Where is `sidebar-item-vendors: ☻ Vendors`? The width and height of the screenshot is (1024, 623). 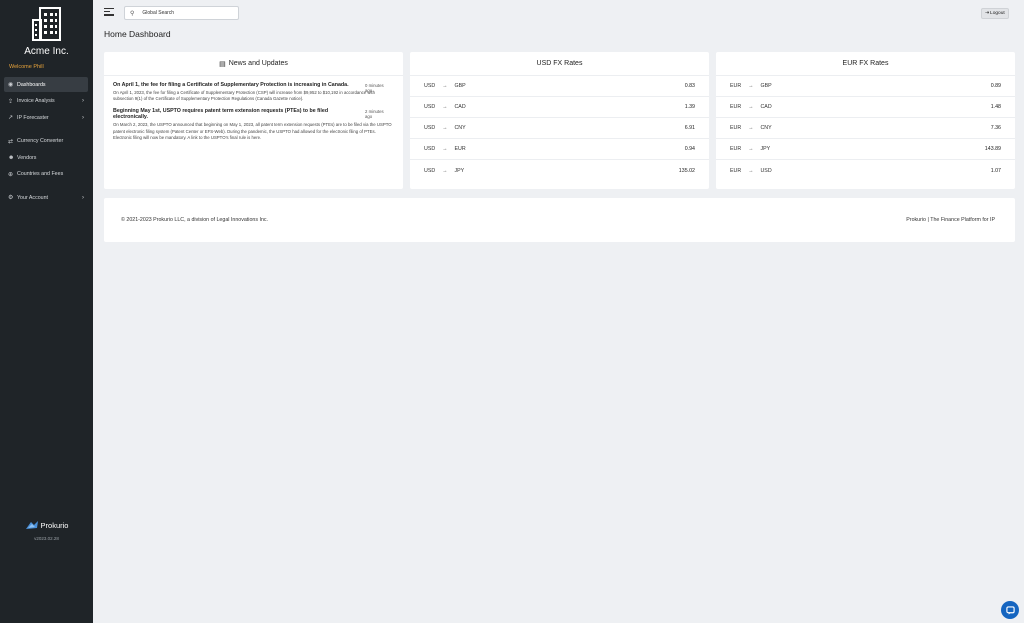
sidebar-item-vendors: ☻ Vendors is located at coordinates (46, 157).